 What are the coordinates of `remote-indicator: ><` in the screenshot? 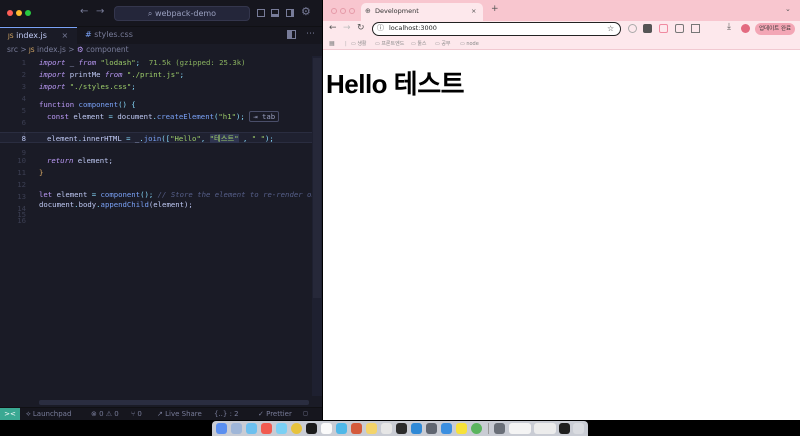 It's located at (10, 414).